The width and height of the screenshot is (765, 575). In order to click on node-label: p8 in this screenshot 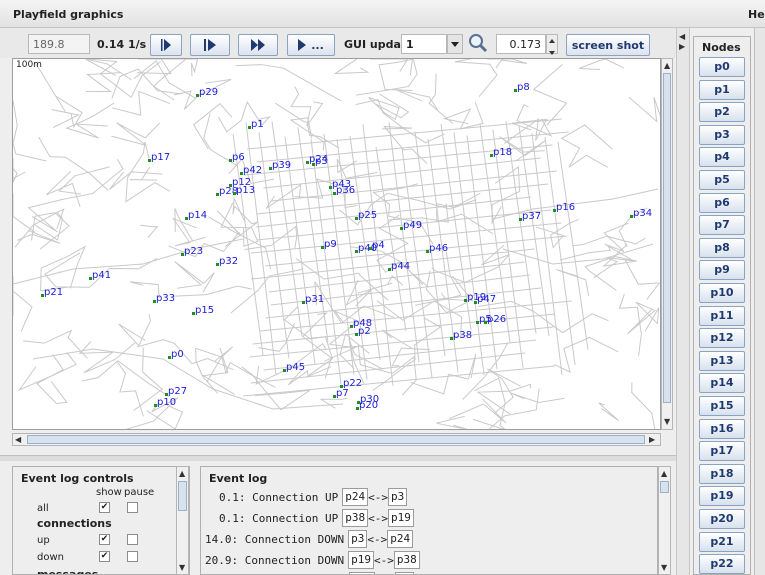, I will do `click(523, 87)`.